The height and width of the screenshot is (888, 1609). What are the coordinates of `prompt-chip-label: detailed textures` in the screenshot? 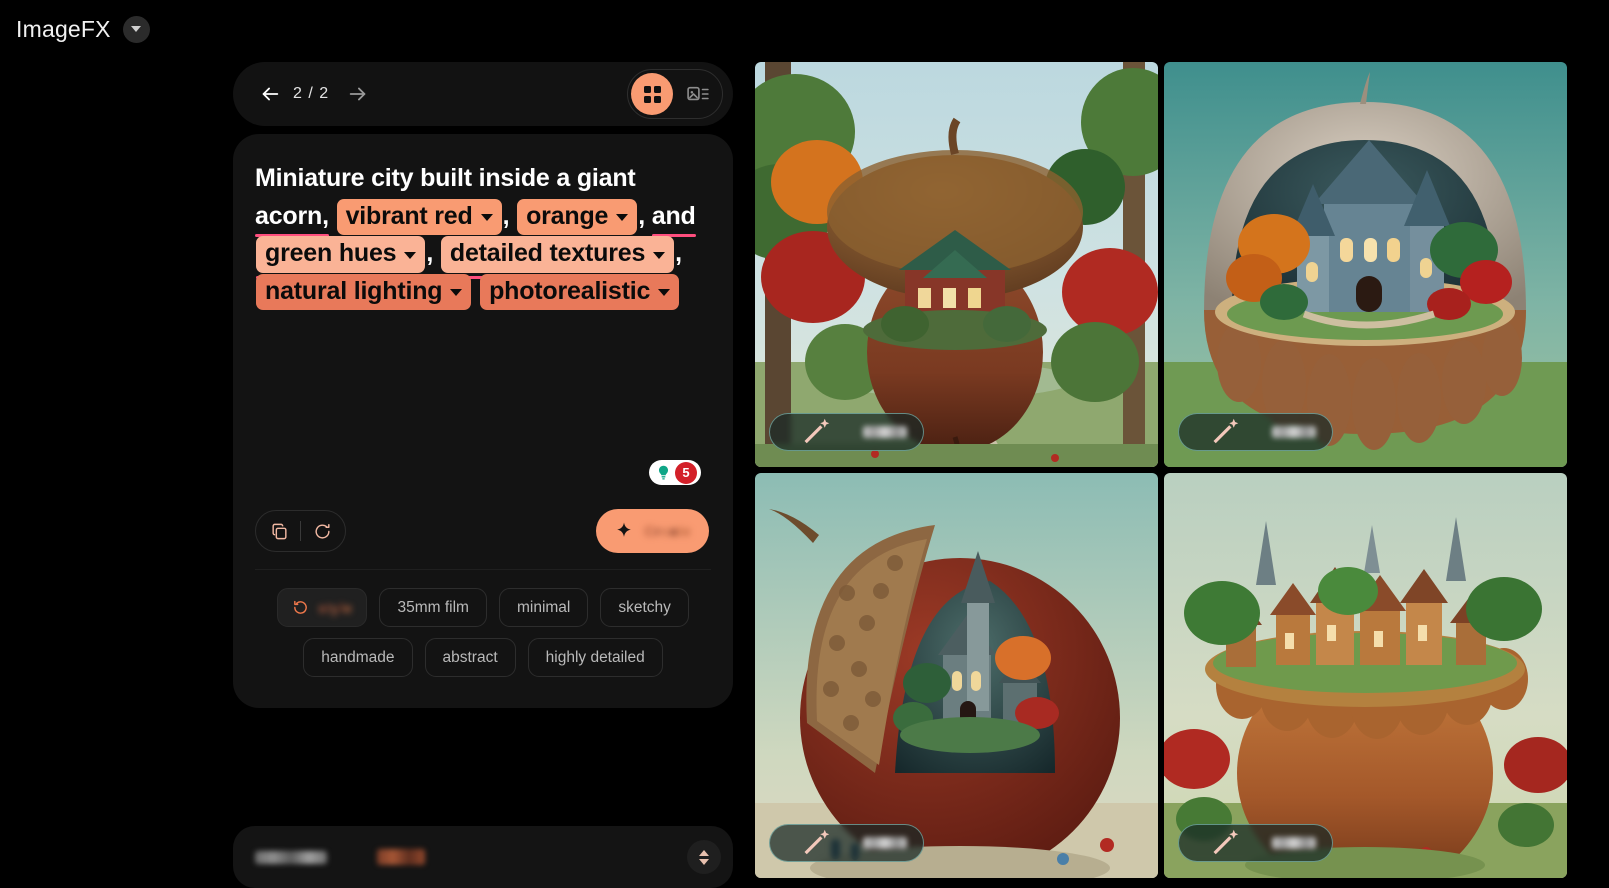 It's located at (547, 253).